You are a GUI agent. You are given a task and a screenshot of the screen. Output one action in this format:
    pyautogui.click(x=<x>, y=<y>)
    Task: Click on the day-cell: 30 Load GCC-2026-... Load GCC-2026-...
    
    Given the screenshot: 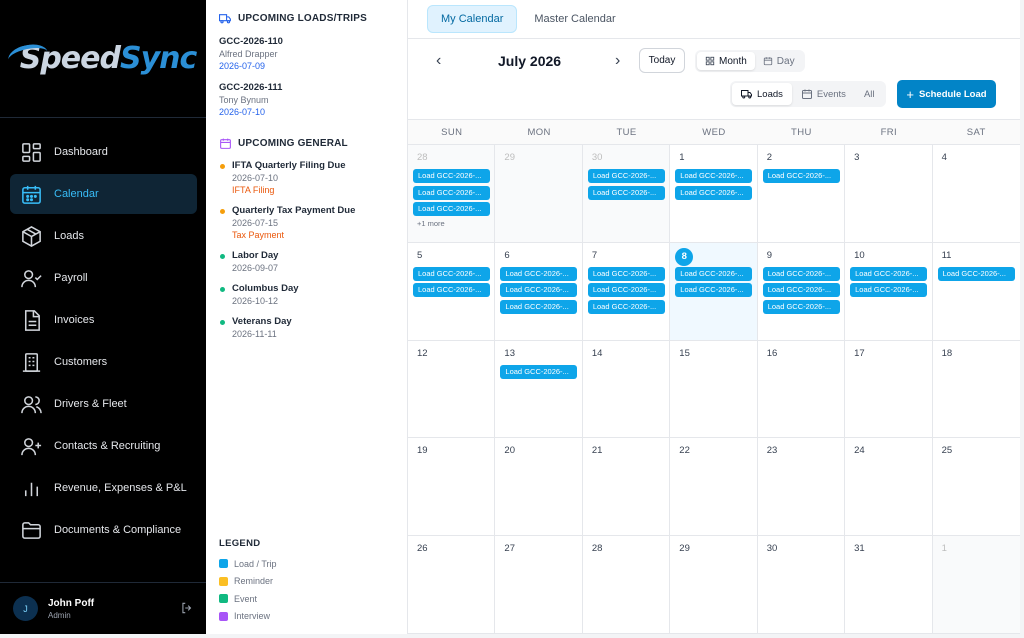 What is the action you would take?
    pyautogui.click(x=626, y=194)
    